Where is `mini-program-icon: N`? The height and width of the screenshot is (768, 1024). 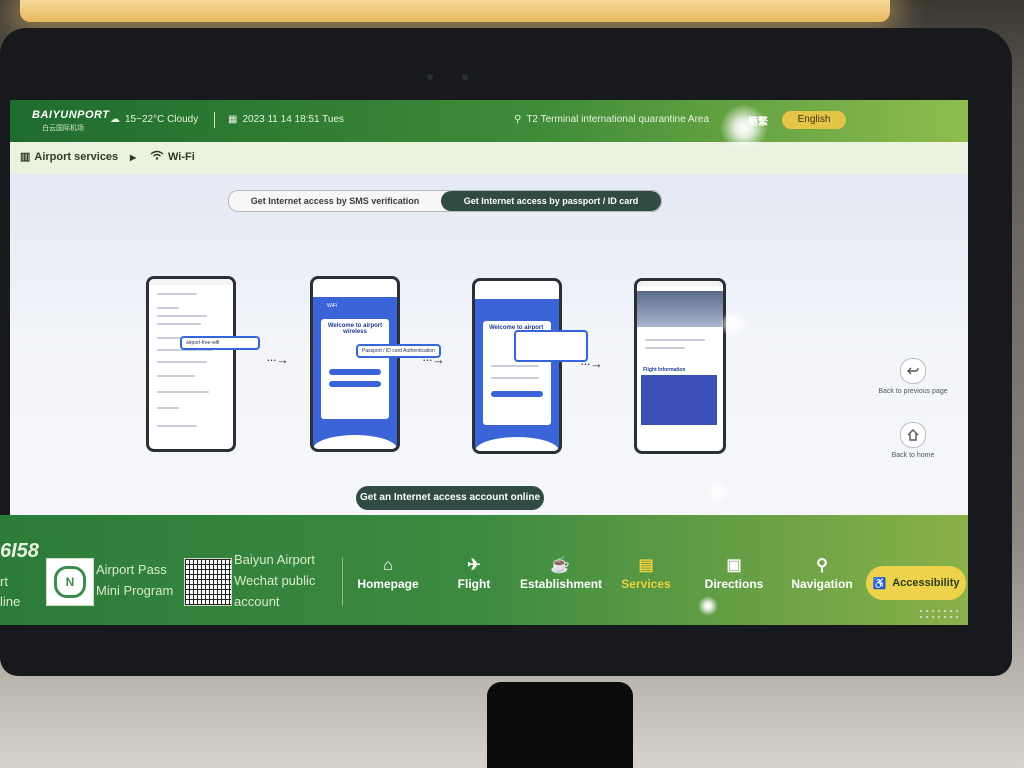
mini-program-icon: N is located at coordinates (70, 582).